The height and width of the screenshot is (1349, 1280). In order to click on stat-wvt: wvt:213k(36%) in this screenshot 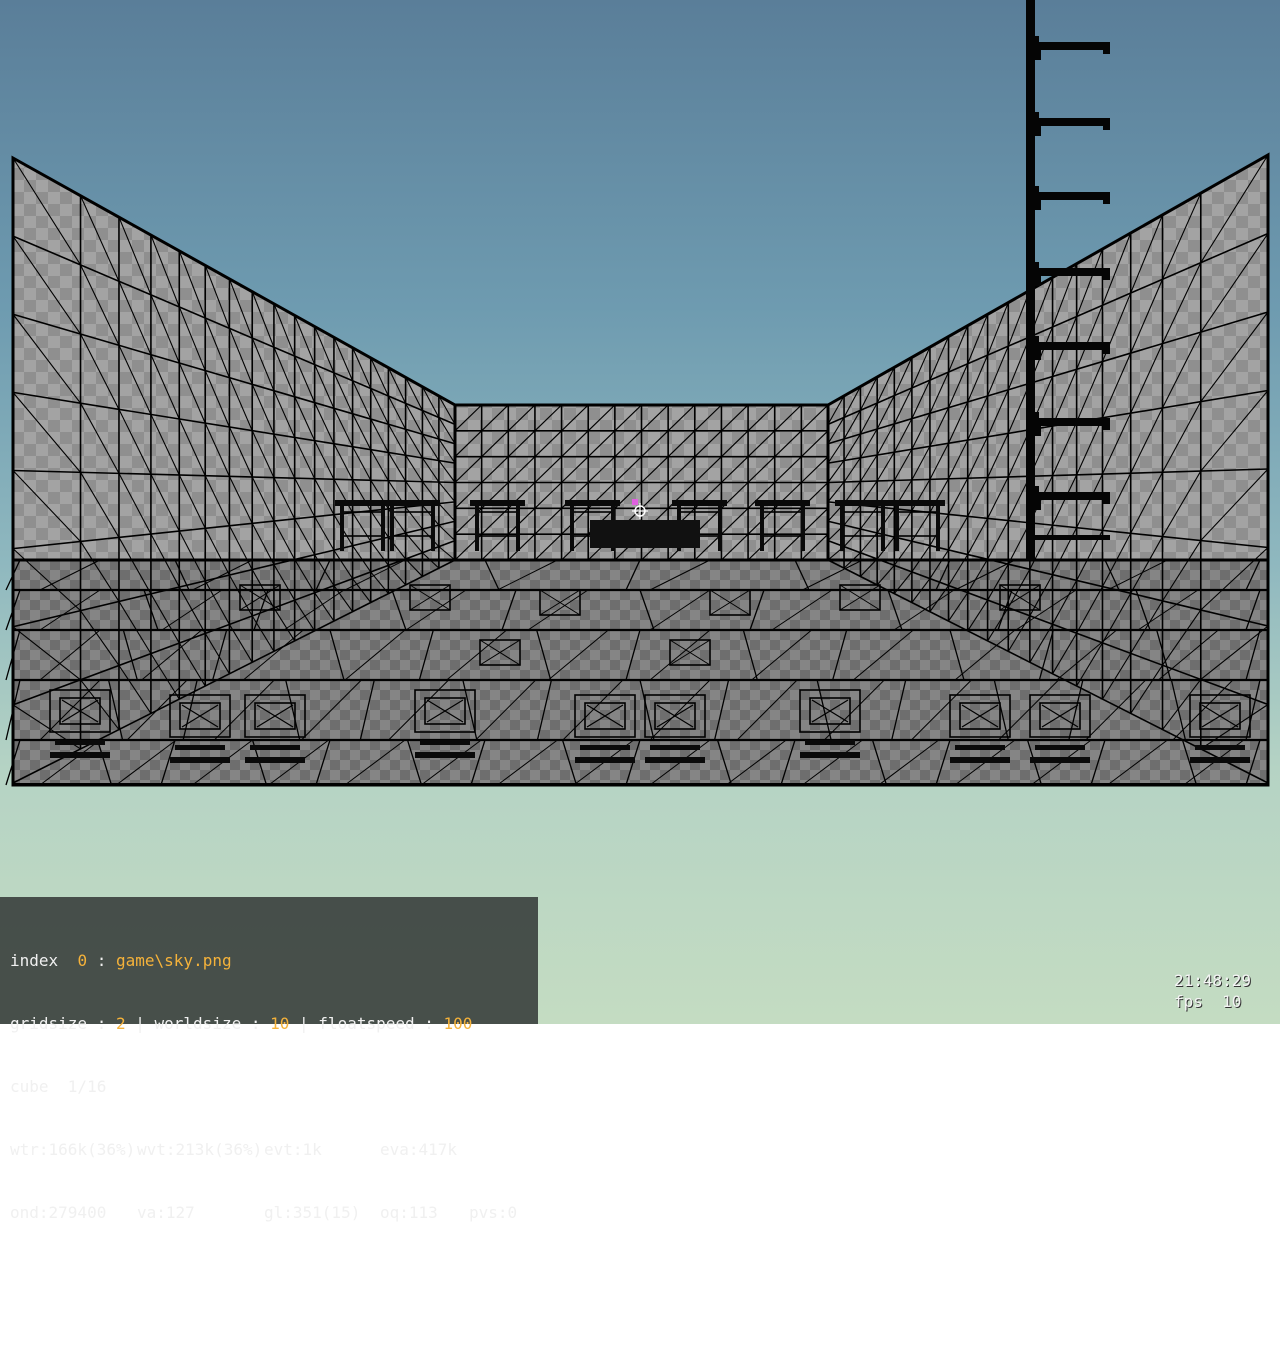, I will do `click(200, 1149)`.